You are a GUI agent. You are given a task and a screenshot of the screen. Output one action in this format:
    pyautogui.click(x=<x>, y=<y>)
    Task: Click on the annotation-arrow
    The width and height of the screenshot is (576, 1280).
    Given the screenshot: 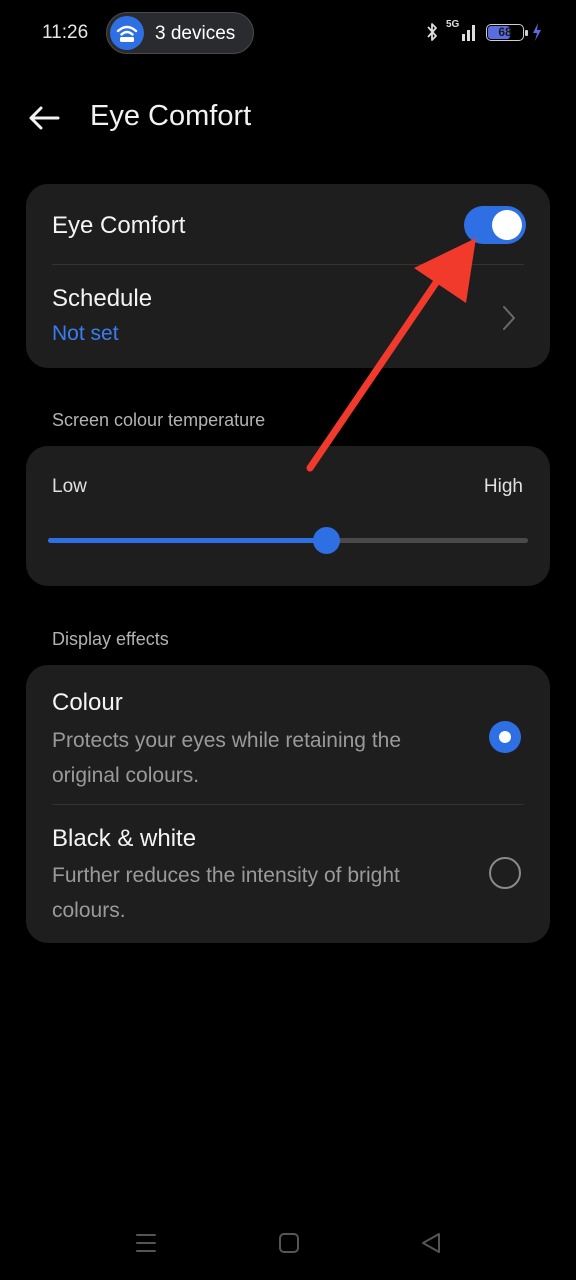 What is the action you would take?
    pyautogui.click(x=391, y=355)
    